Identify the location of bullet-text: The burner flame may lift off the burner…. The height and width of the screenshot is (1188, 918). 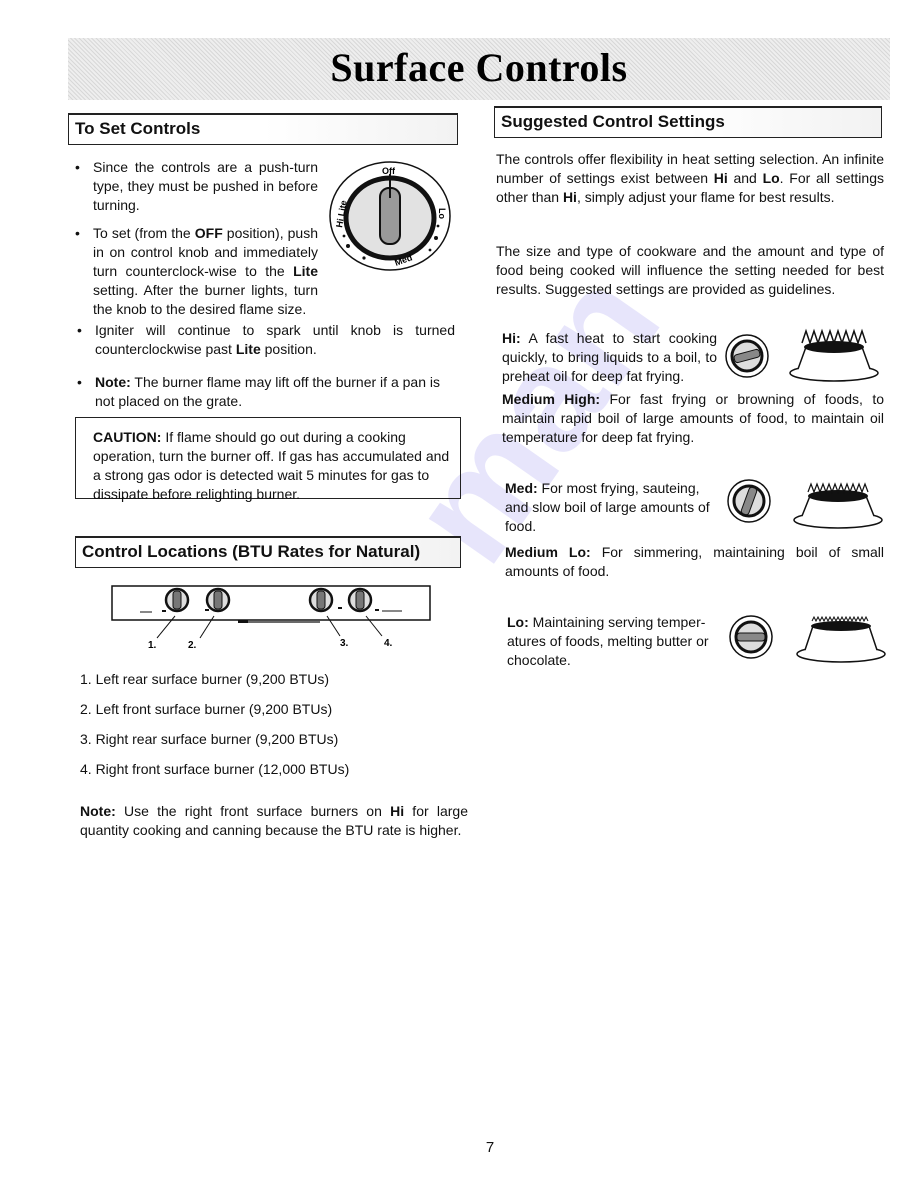
(267, 391).